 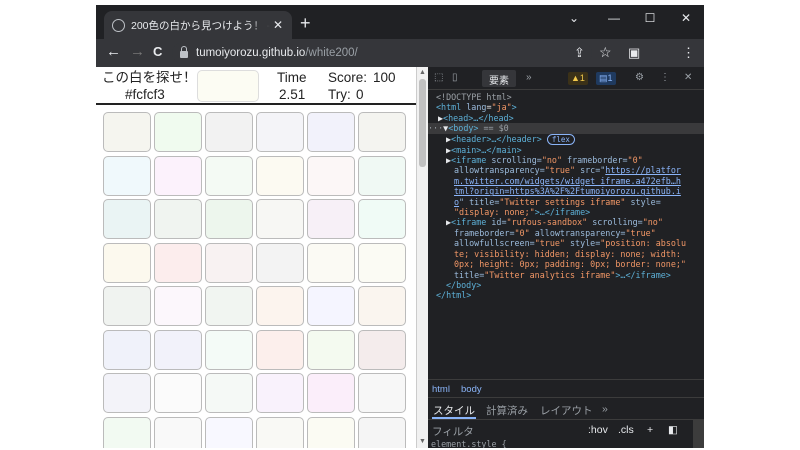 What do you see at coordinates (579, 53) in the screenshot?
I see `share-icon: ⇪` at bounding box center [579, 53].